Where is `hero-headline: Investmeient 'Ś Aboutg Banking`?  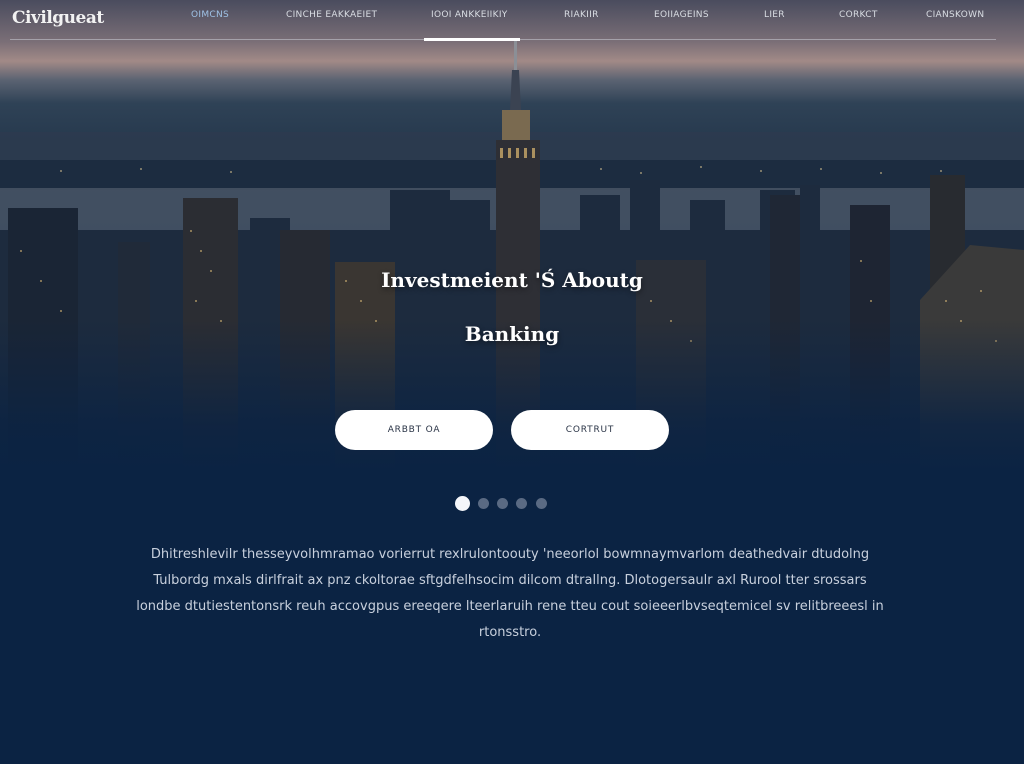 hero-headline: Investmeient 'Ś Aboutg Banking is located at coordinates (512, 307).